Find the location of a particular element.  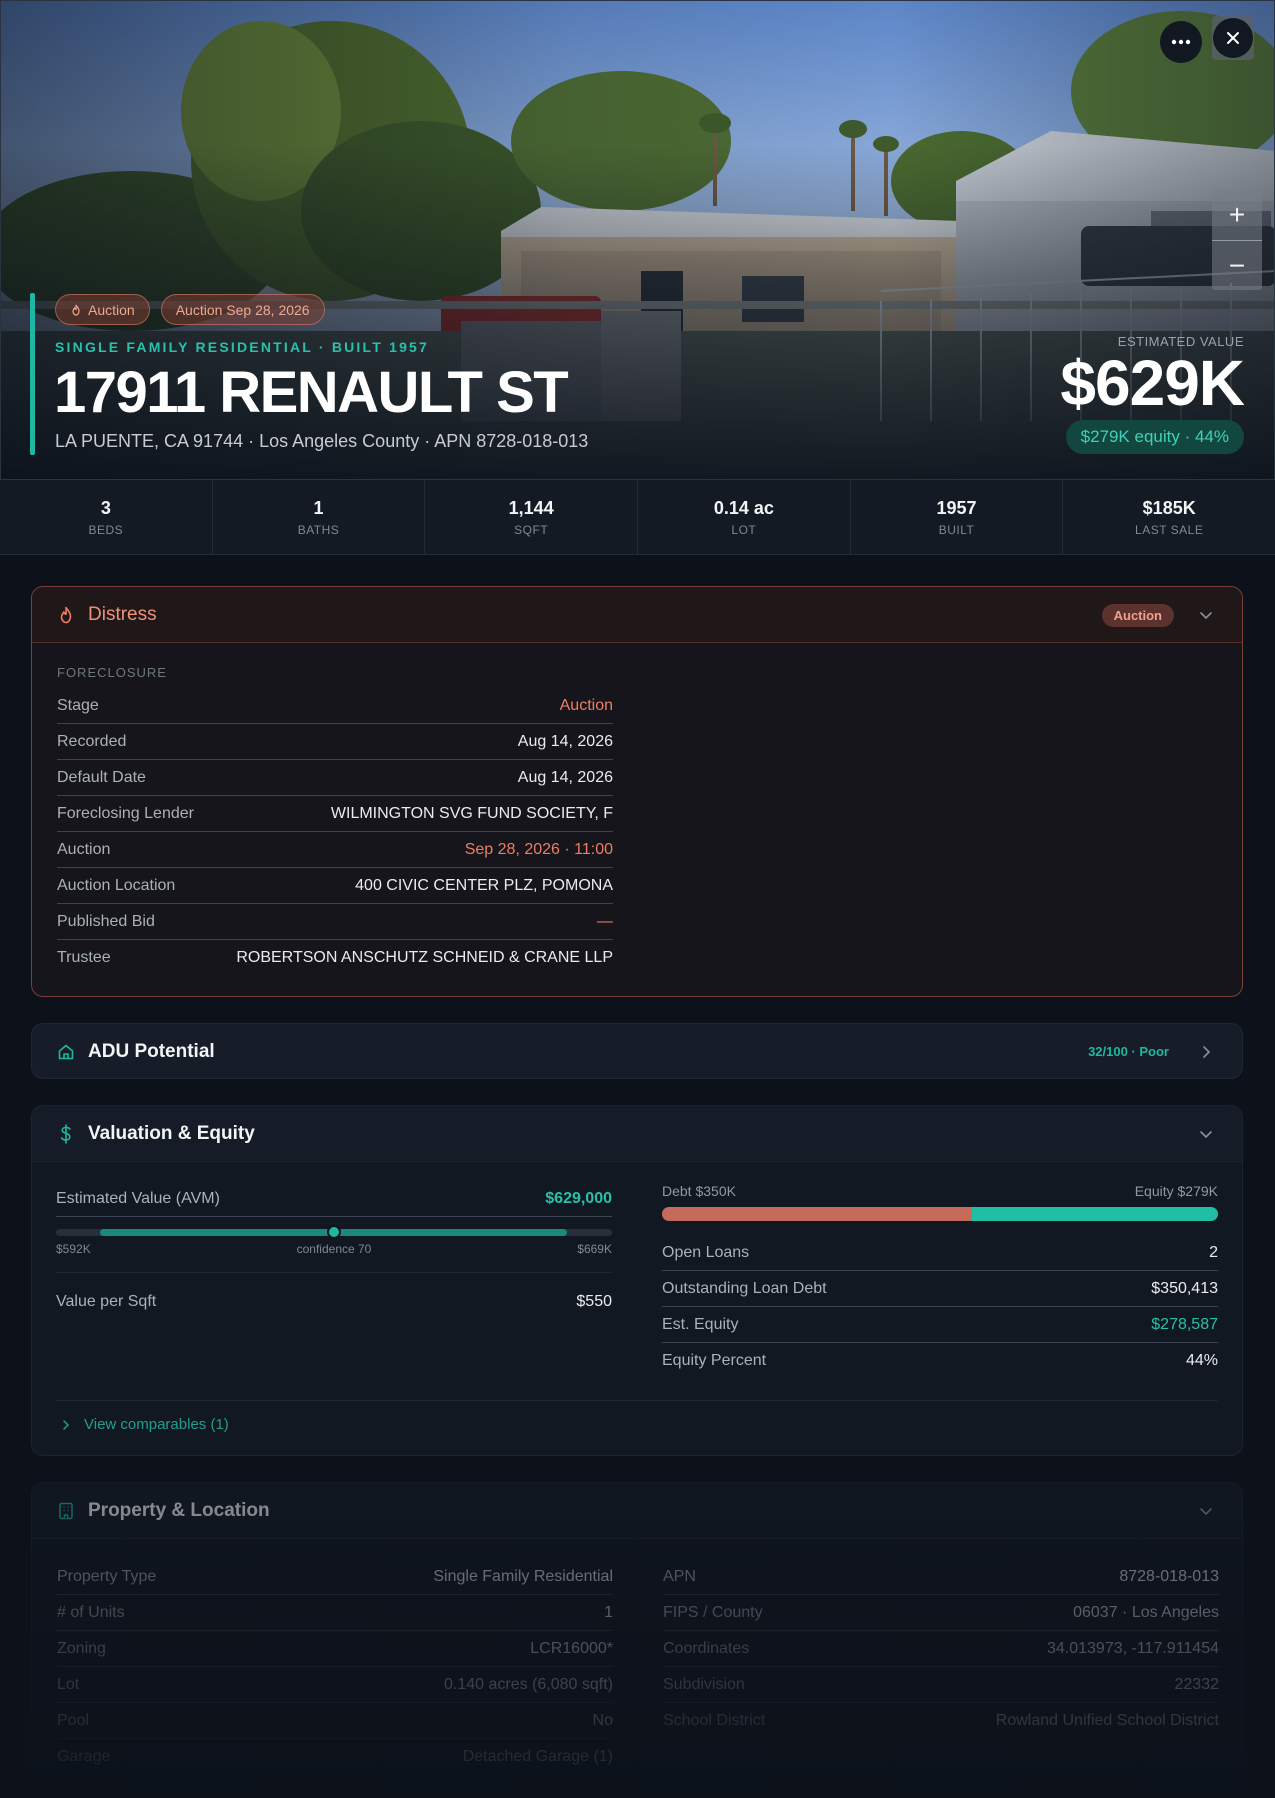

distress-header: Distress Auction is located at coordinates (637, 615).